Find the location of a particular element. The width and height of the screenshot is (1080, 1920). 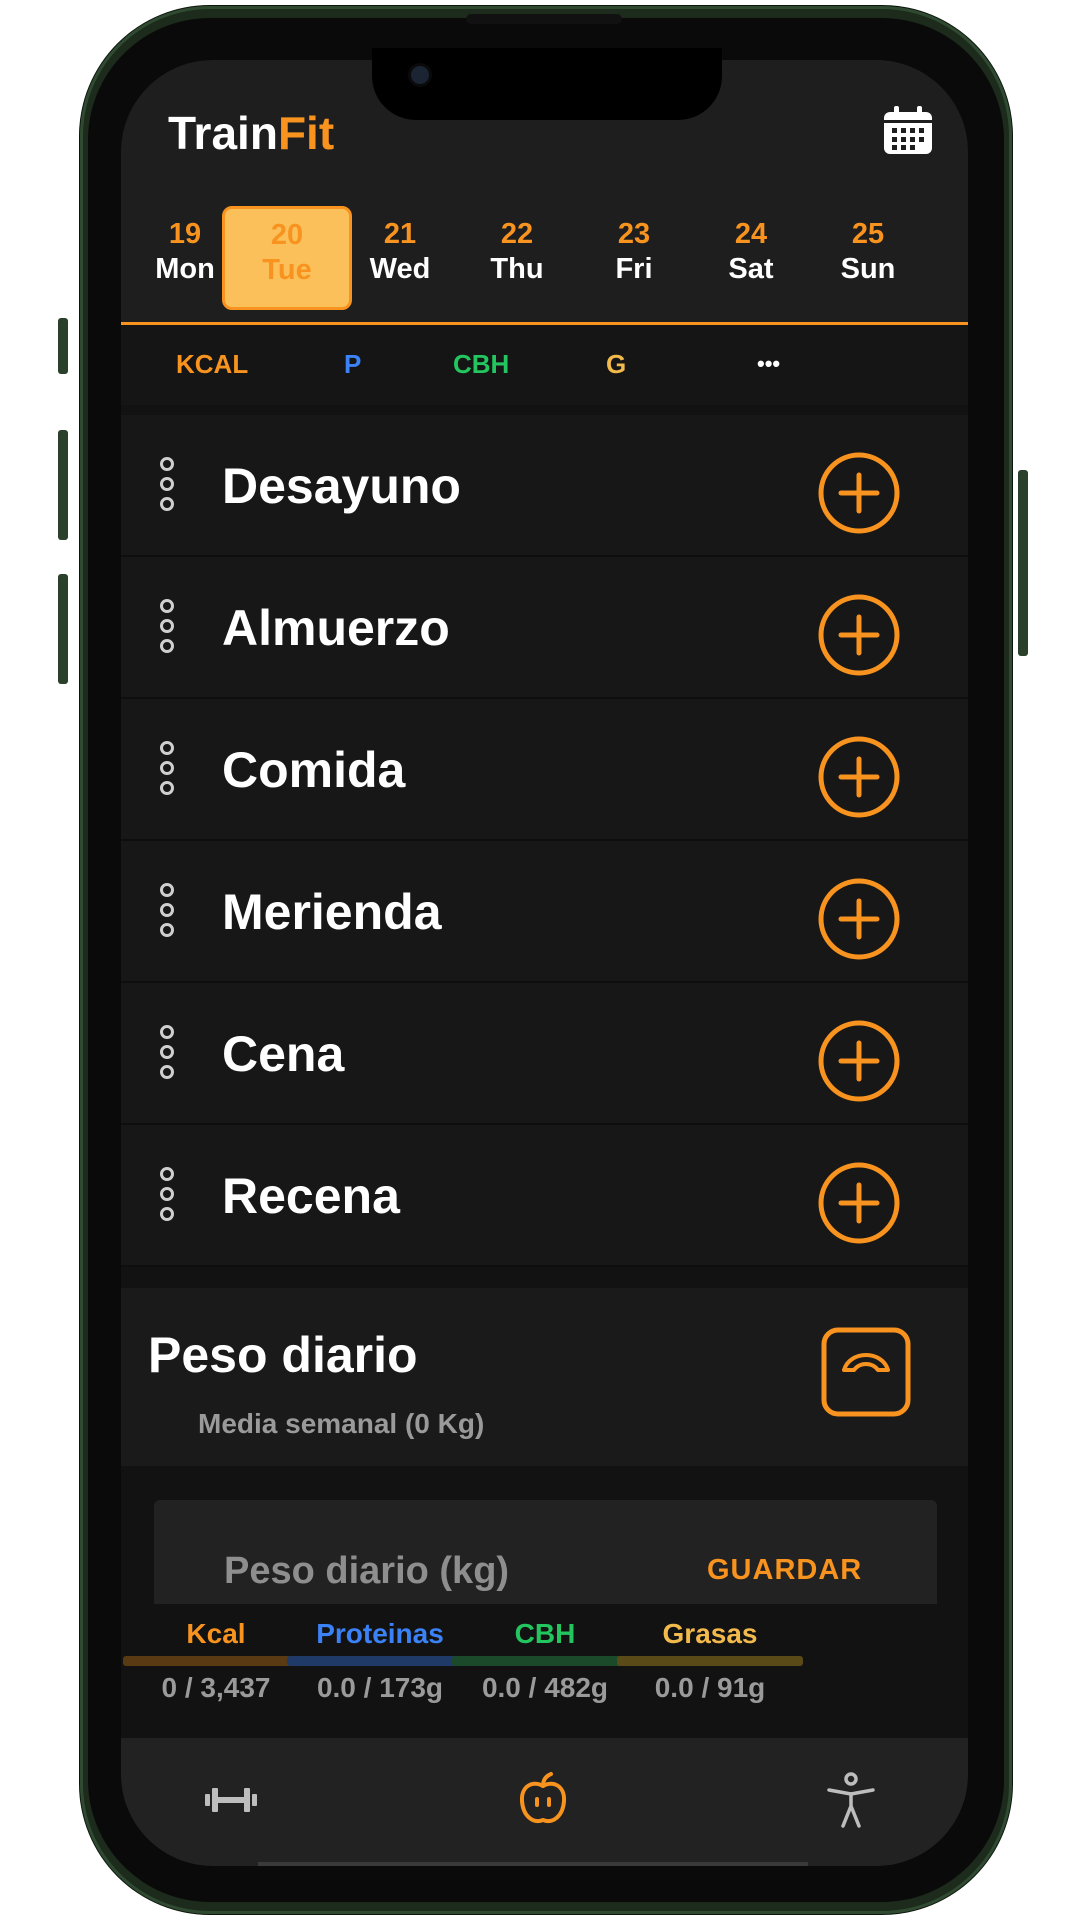

meal-row-almuerzo: Almuerzo is located at coordinates (544, 628).